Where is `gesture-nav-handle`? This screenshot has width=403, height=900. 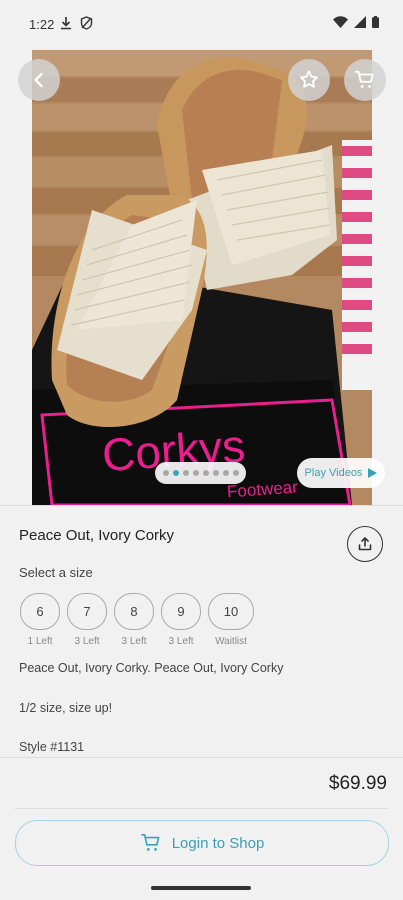
gesture-nav-handle is located at coordinates (201, 888).